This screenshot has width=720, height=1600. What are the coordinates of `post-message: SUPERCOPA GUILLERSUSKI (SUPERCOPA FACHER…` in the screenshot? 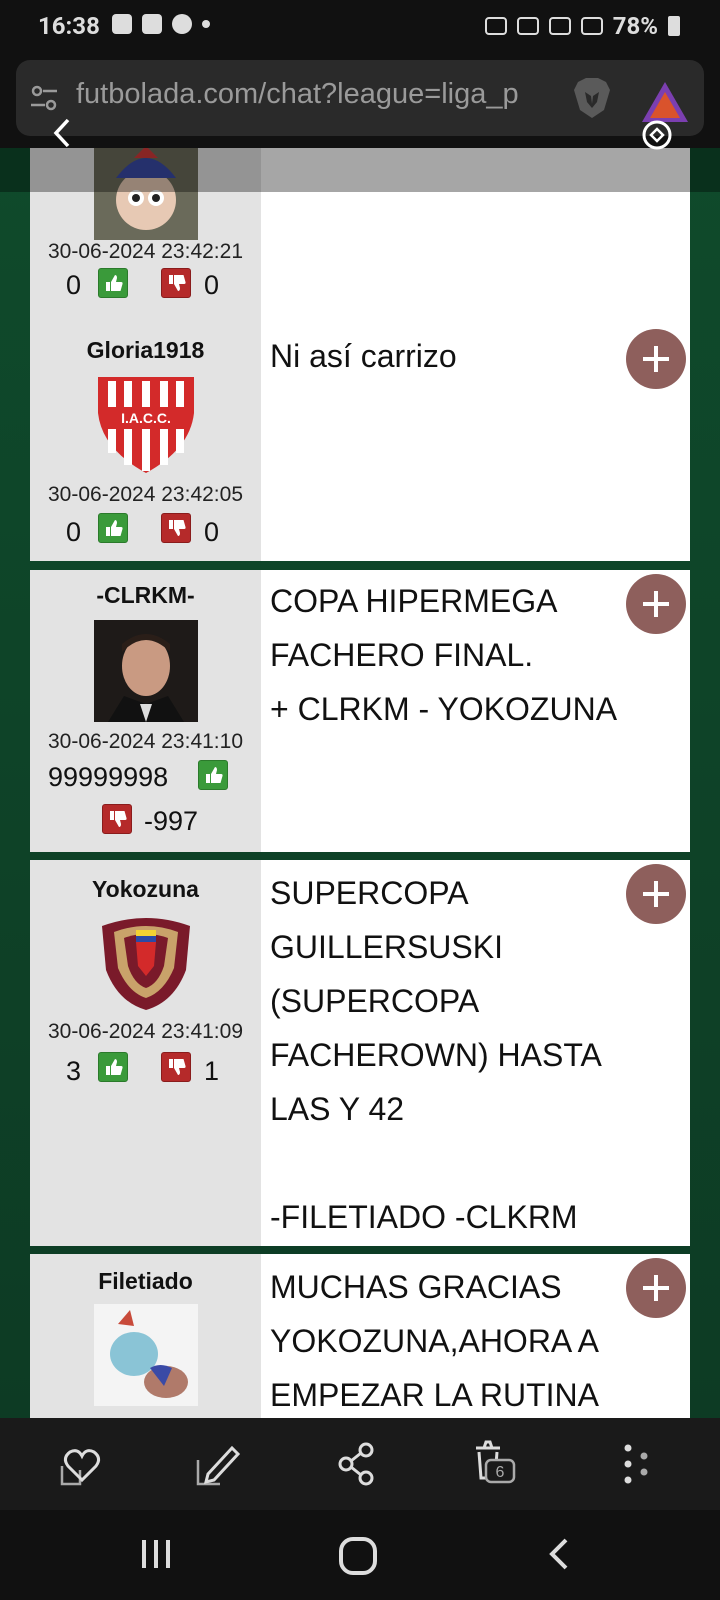 It's located at (436, 1055).